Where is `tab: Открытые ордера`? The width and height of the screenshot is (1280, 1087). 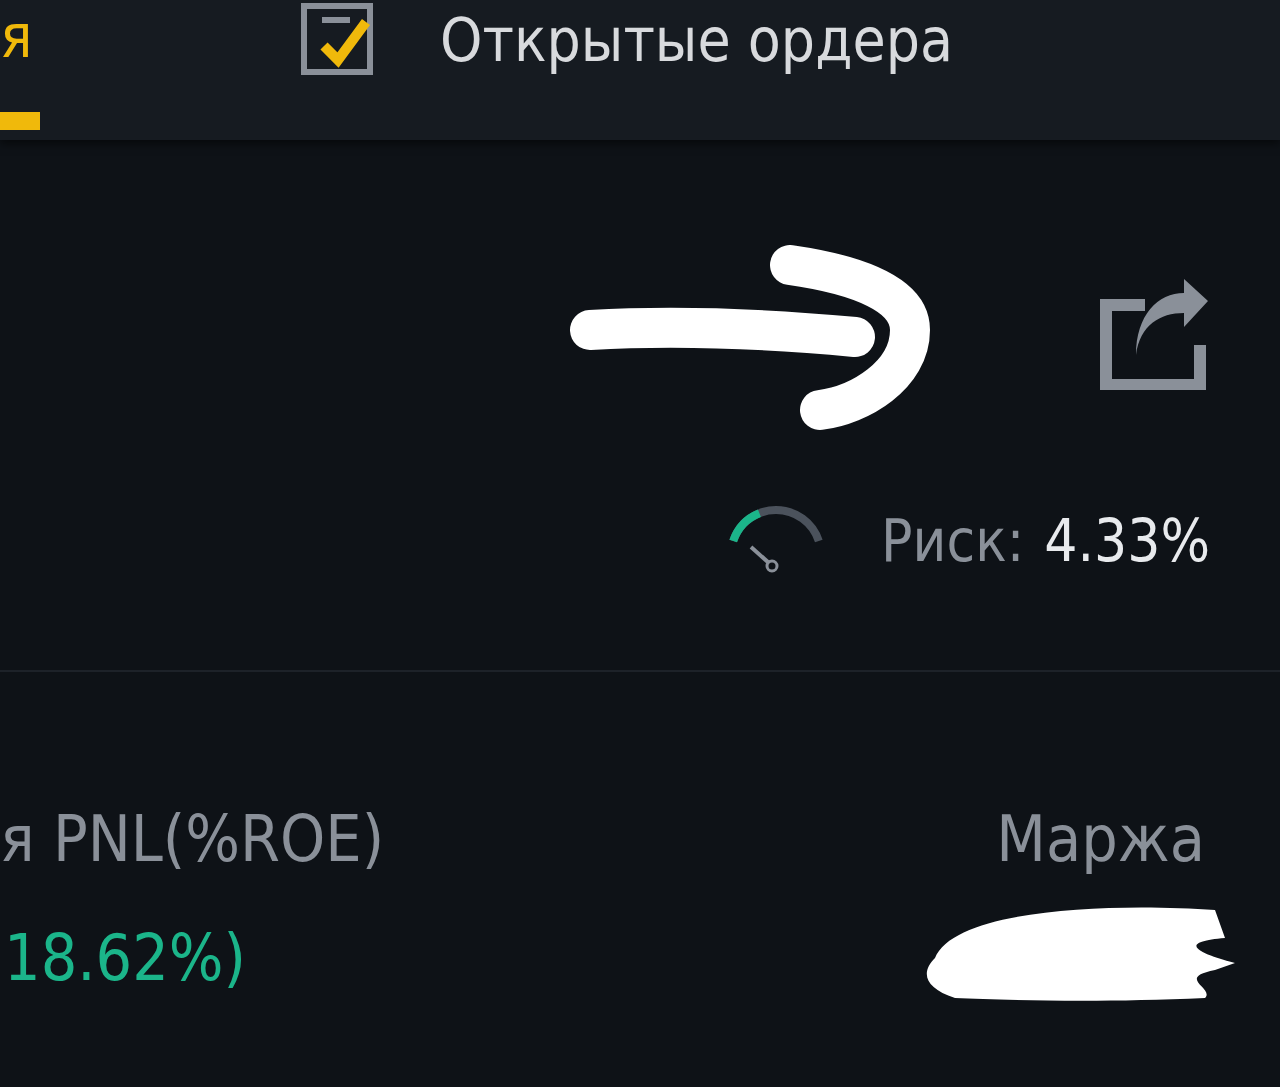
tab: Открытые ордера is located at coordinates (627, 40).